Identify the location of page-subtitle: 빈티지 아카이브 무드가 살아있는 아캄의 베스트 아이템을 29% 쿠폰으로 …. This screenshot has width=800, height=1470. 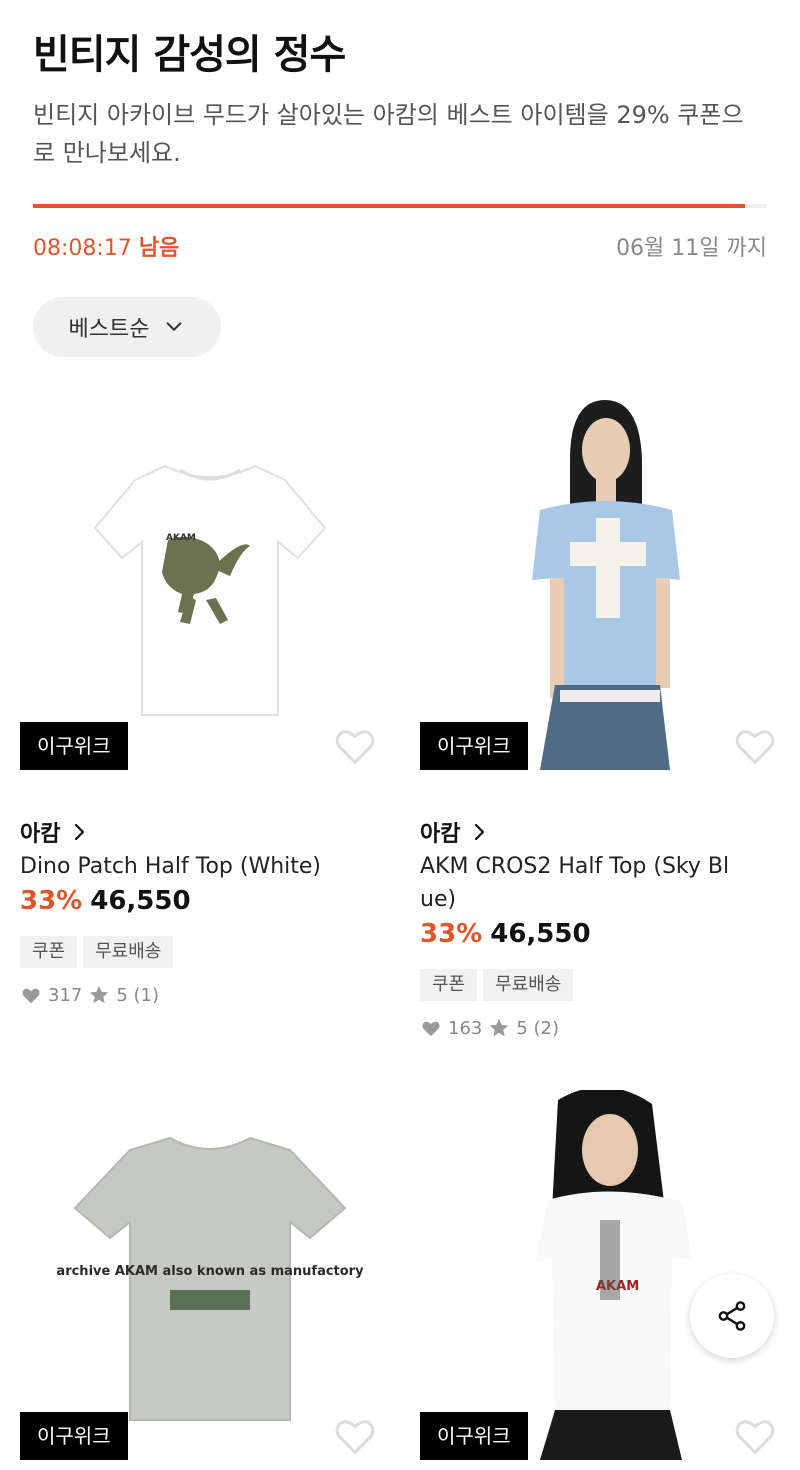
(388, 134).